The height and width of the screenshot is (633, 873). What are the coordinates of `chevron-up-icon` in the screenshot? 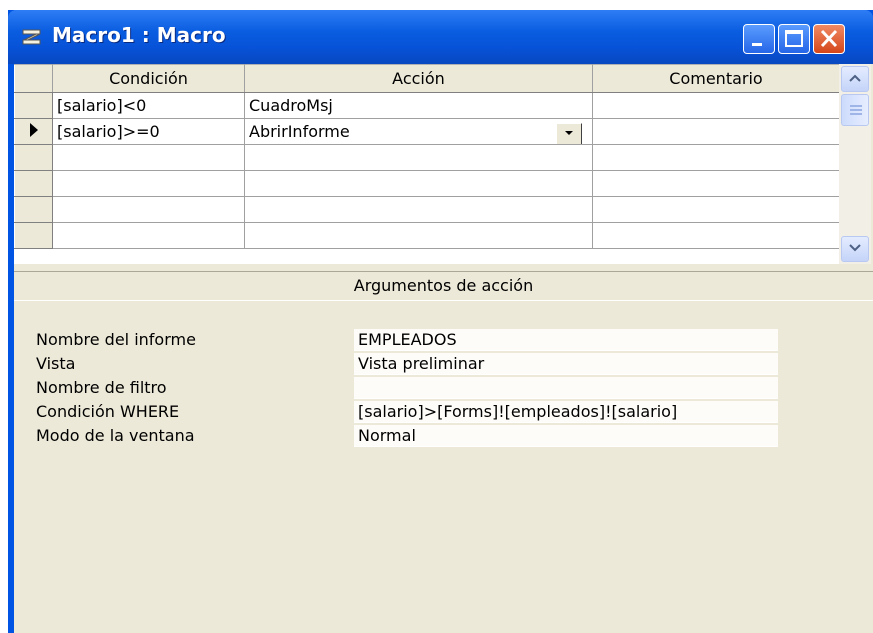 It's located at (855, 78).